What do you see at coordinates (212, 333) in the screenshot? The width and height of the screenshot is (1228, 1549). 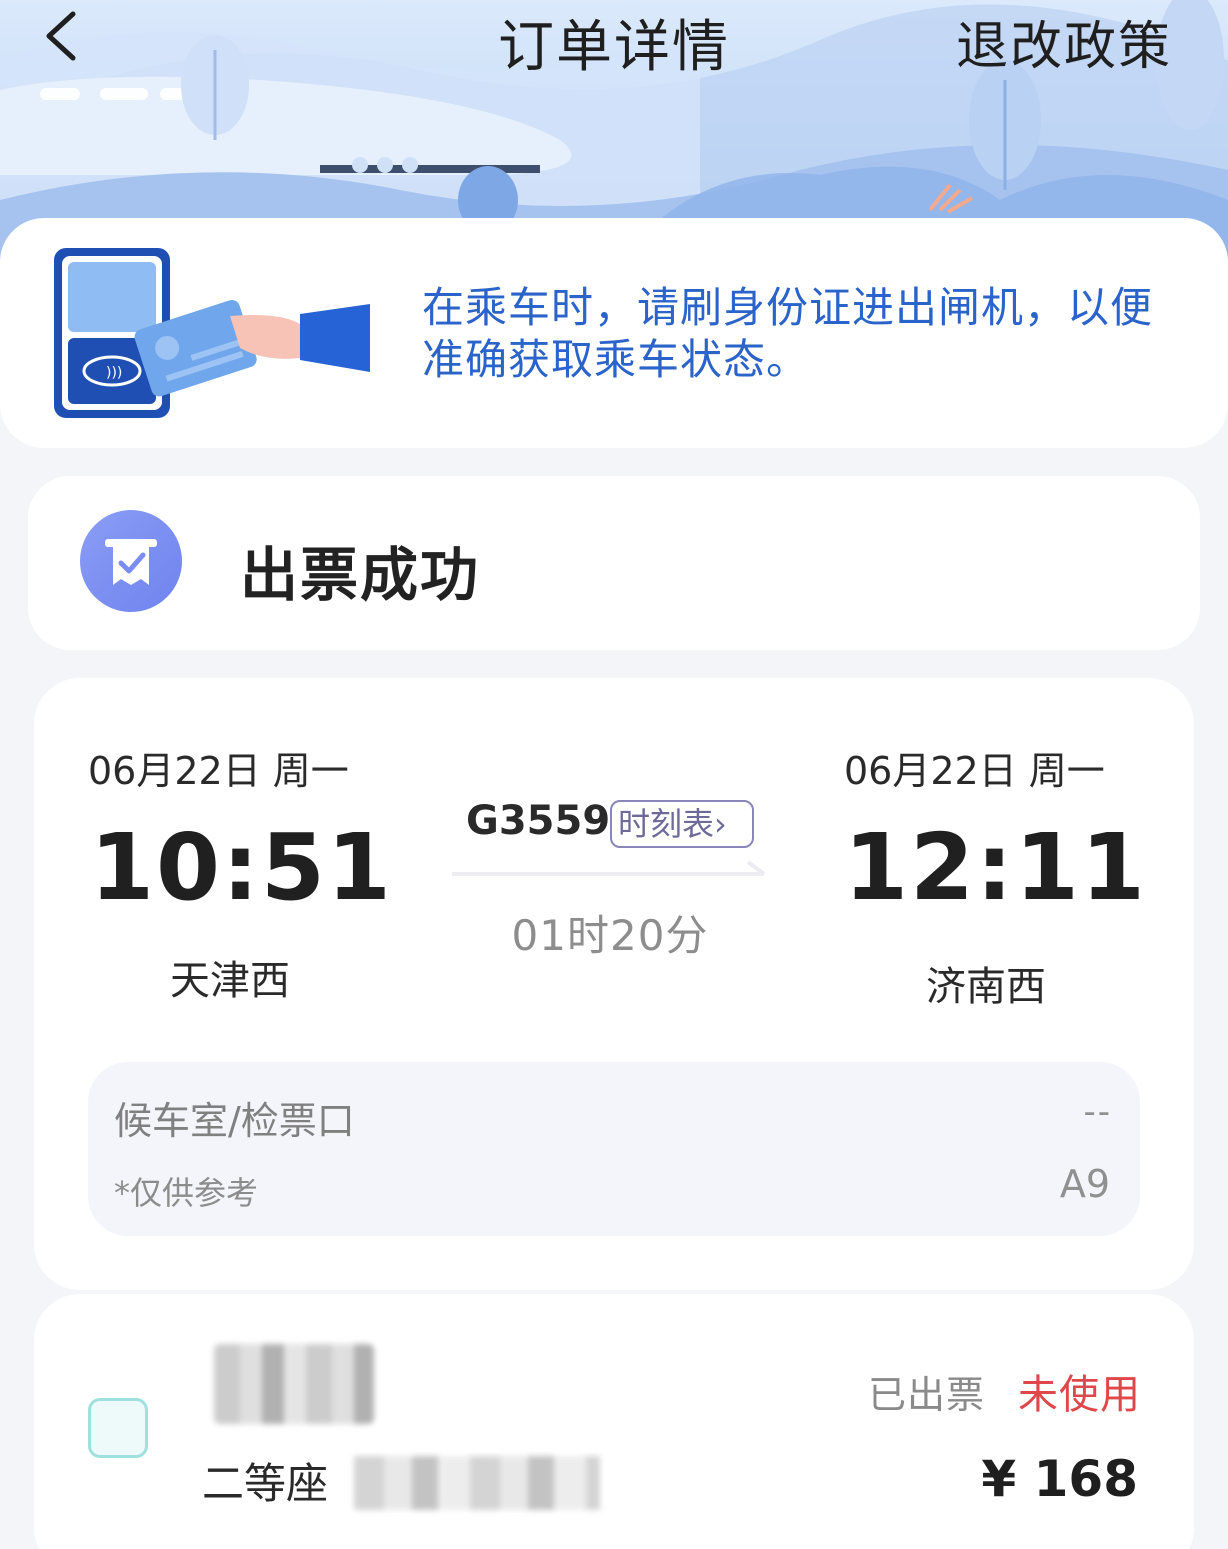 I see `id-card-gate-icon: )))` at bounding box center [212, 333].